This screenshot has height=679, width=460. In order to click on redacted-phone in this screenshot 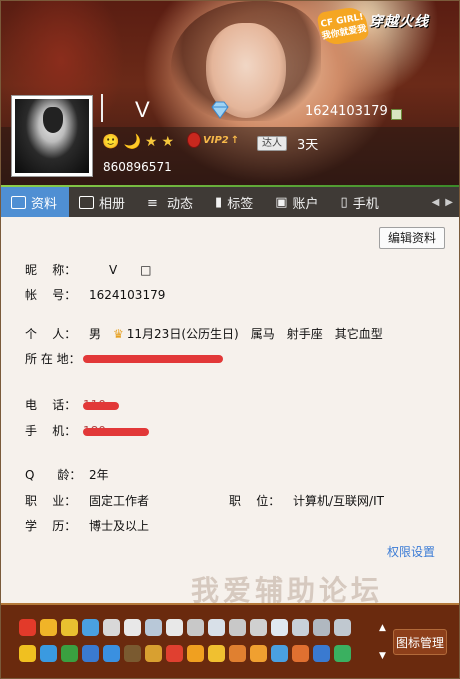, I will do `click(101, 405)`.